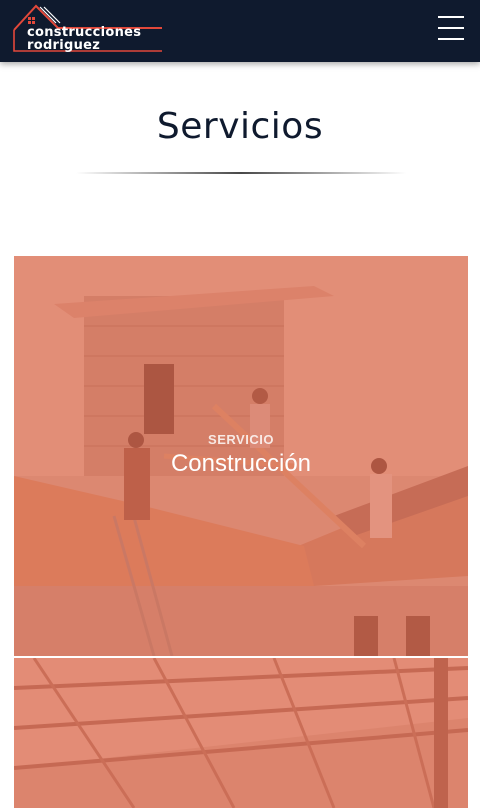  I want to click on title-divider, so click(241, 173).